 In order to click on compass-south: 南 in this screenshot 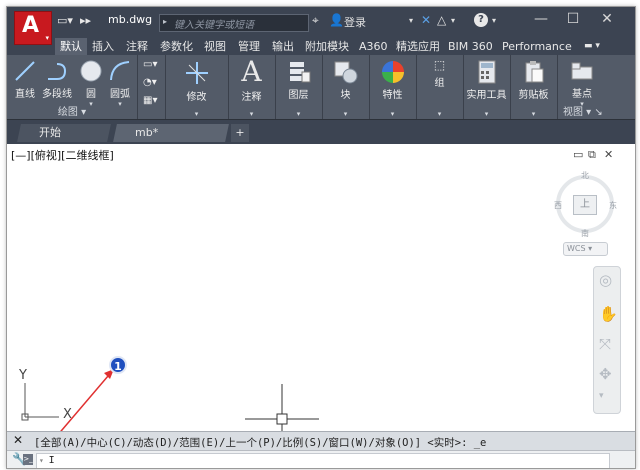, I will do `click(585, 233)`.